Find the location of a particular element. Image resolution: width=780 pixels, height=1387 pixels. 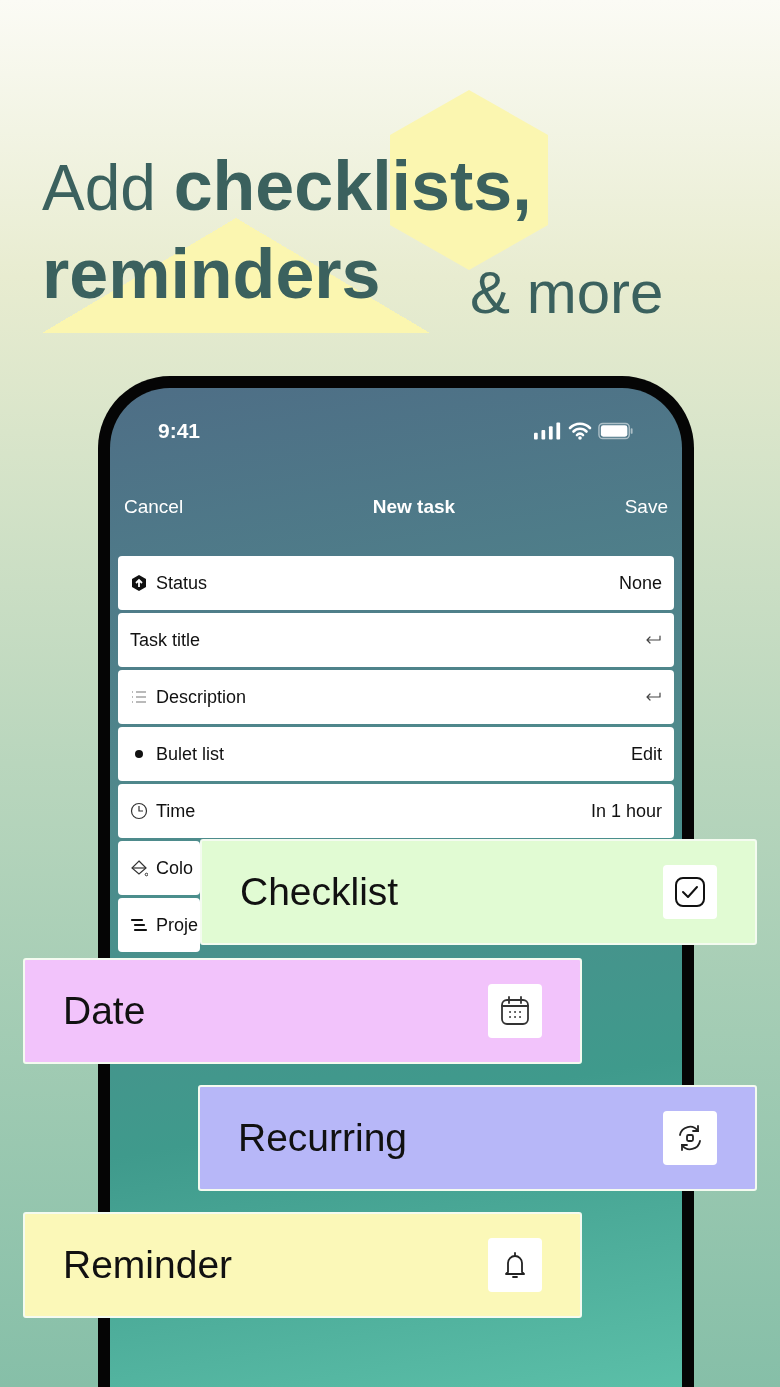

row-label: Status is located at coordinates (182, 583).